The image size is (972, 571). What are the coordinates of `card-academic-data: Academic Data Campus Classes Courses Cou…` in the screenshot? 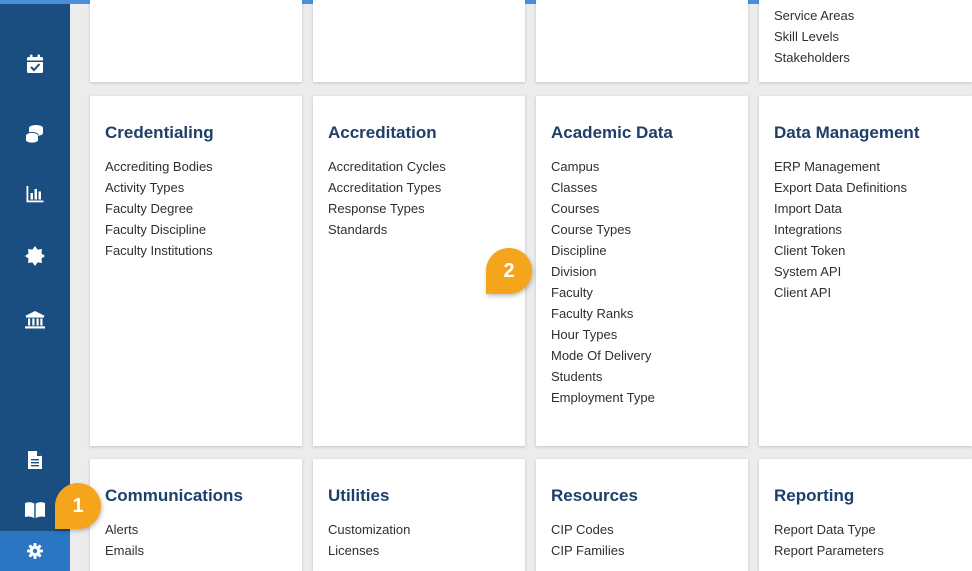 It's located at (642, 271).